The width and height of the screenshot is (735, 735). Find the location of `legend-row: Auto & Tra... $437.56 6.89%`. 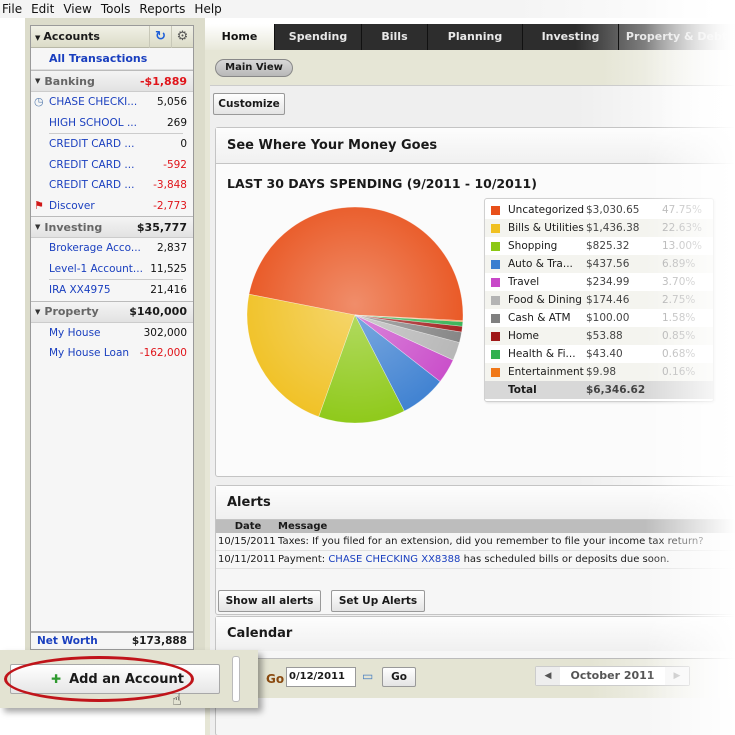

legend-row: Auto & Tra... $437.56 6.89% is located at coordinates (599, 264).